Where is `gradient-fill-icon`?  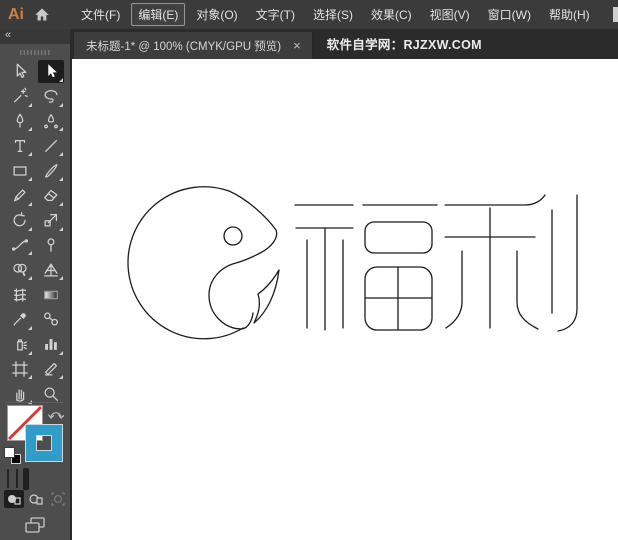
gradient-fill-icon is located at coordinates (17, 478).